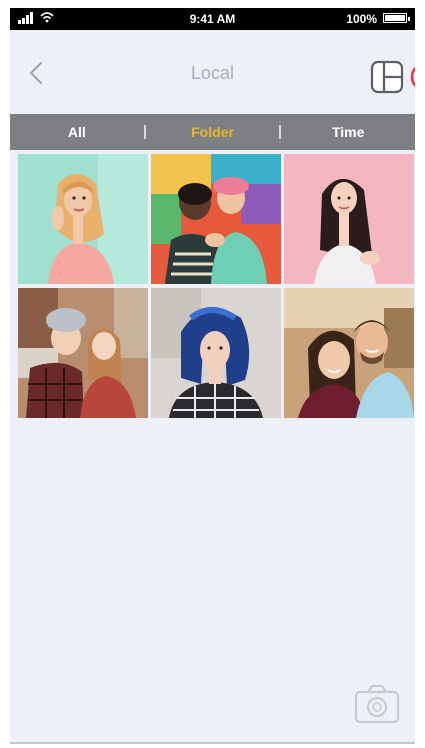 This screenshot has width=425, height=748. Describe the element at coordinates (77, 132) in the screenshot. I see `tab-all: All` at that location.